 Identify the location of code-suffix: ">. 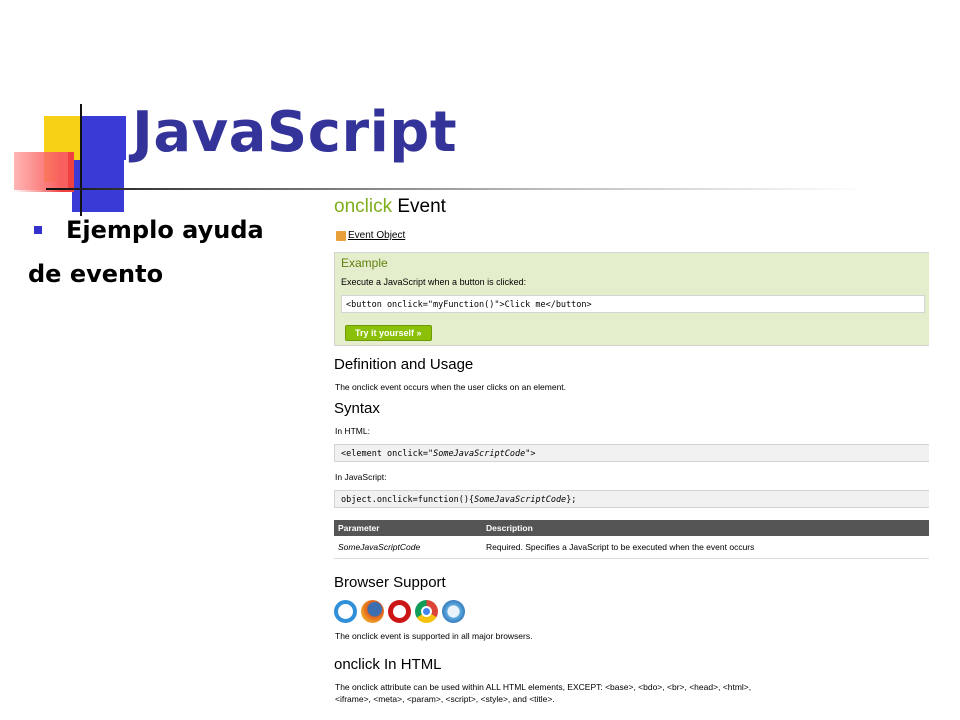
(530, 454).